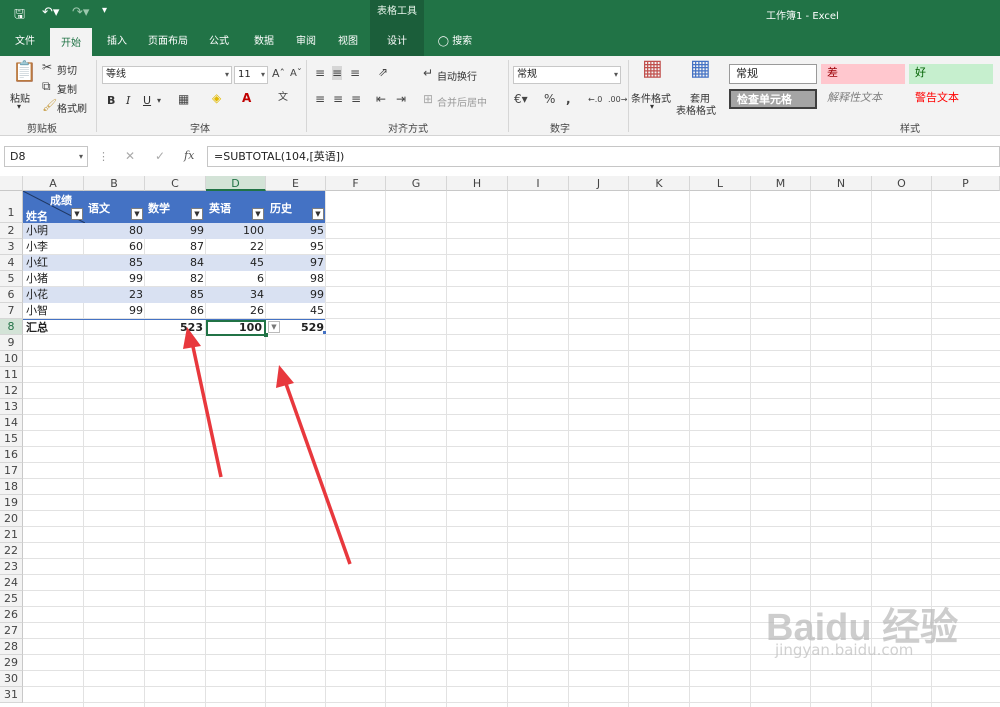  Describe the element at coordinates (700, 69) in the screenshot. I see `table-format-icon: ▦` at that location.